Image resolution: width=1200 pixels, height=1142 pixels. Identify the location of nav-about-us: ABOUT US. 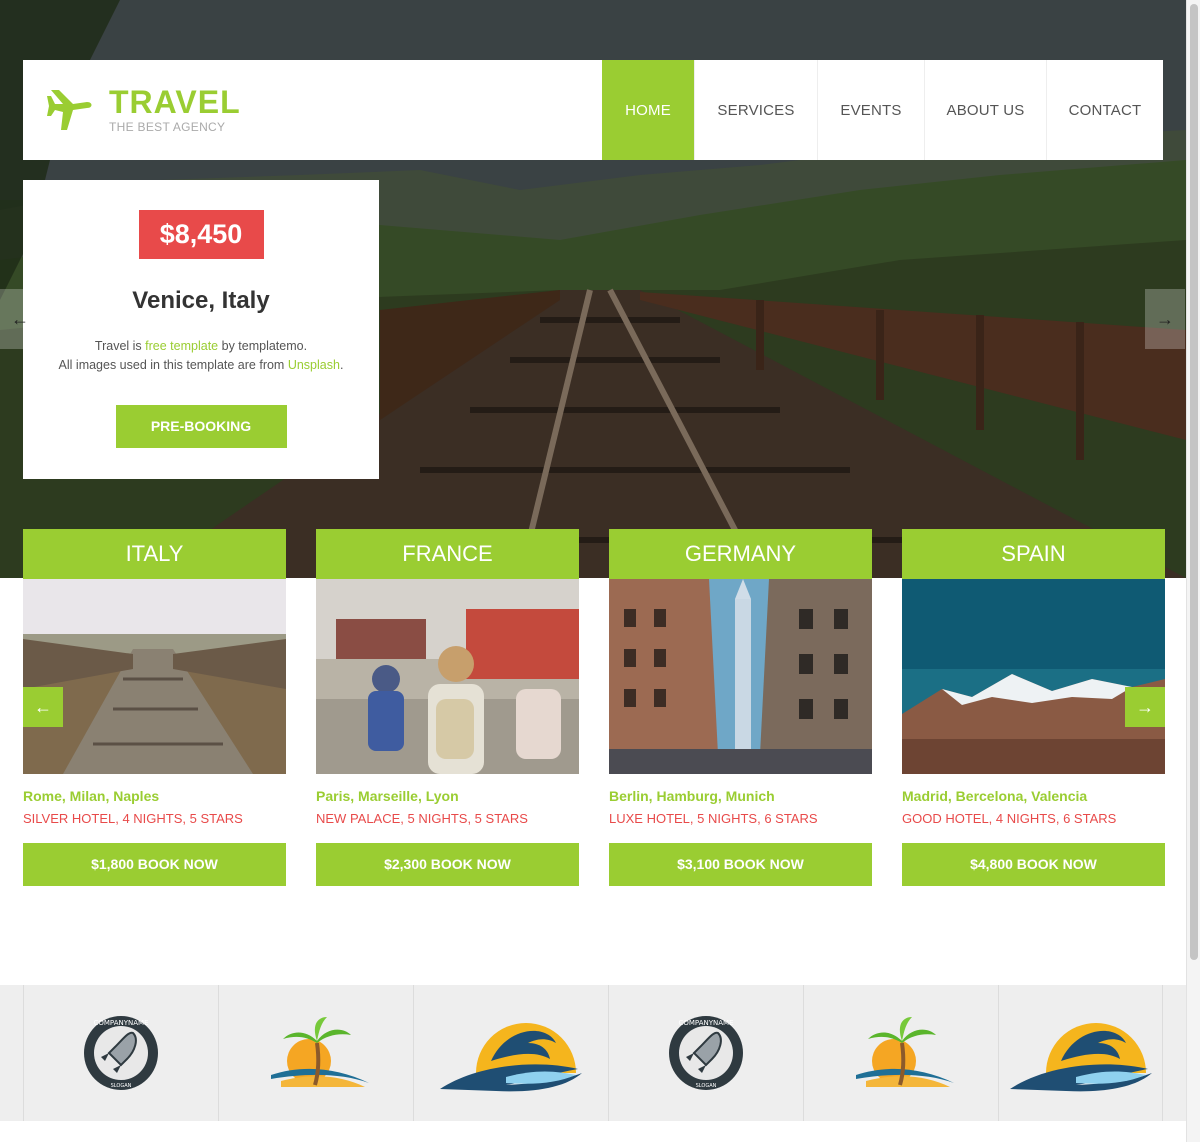
(985, 110).